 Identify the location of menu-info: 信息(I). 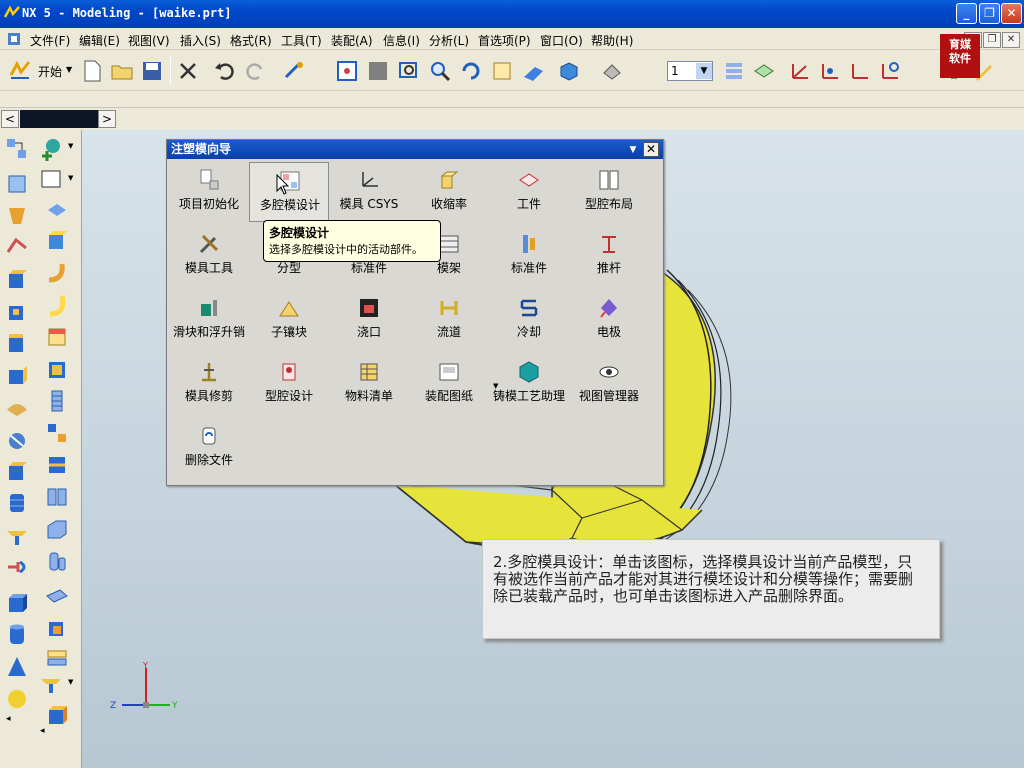
(401, 40).